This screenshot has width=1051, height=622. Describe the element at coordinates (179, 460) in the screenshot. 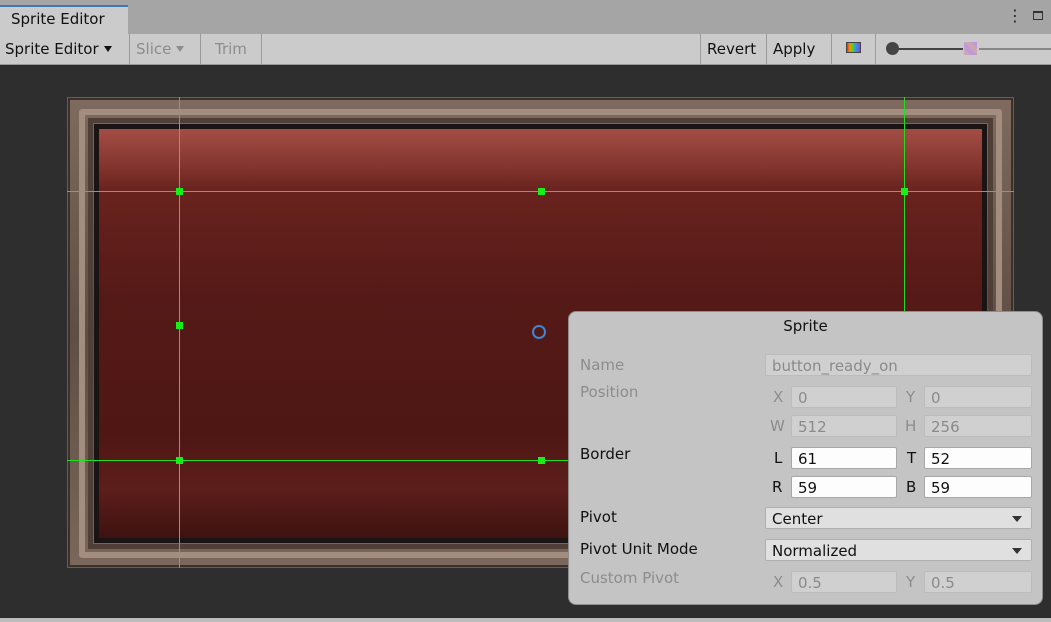

I see `border-handle-bottom-left` at that location.